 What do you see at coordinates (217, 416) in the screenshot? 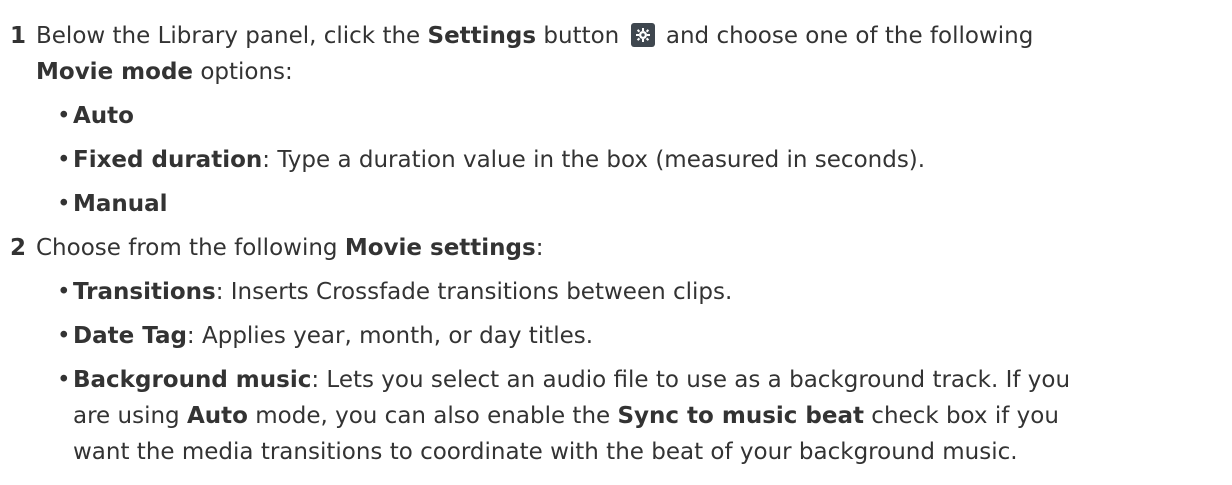
I see `auto-mode-label: Auto` at bounding box center [217, 416].